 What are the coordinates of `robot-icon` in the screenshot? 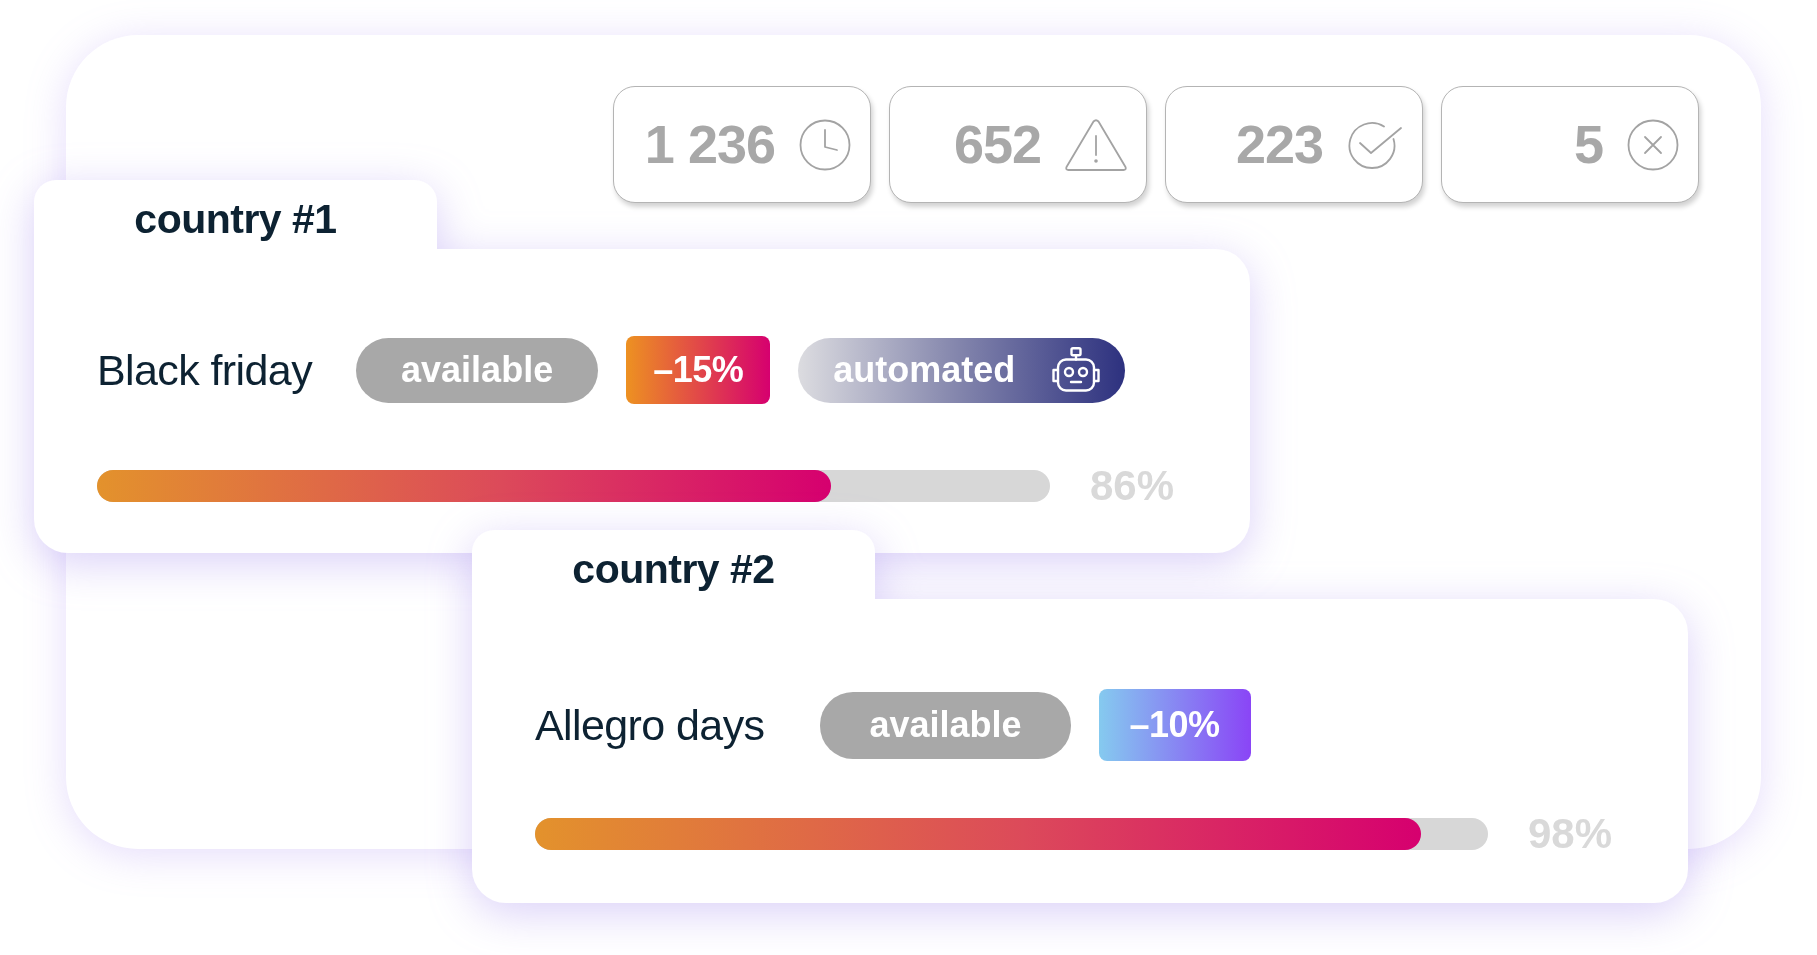 It's located at (1076, 370).